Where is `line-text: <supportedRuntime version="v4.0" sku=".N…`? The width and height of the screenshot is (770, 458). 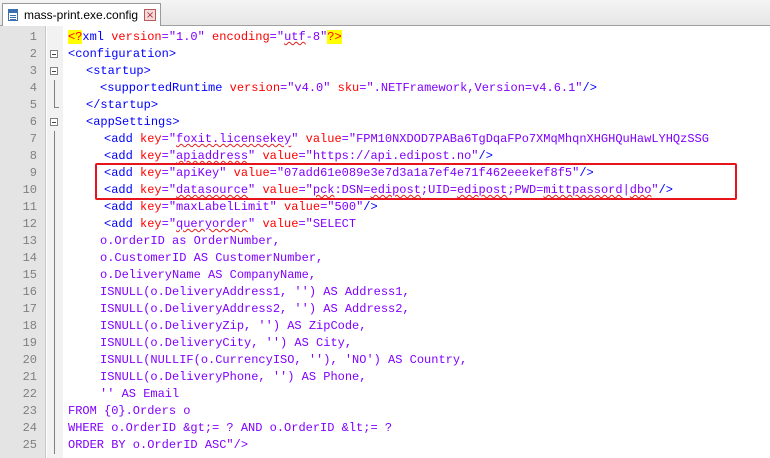
line-text: <supportedRuntime version="v4.0" sku=".N… is located at coordinates (348, 88).